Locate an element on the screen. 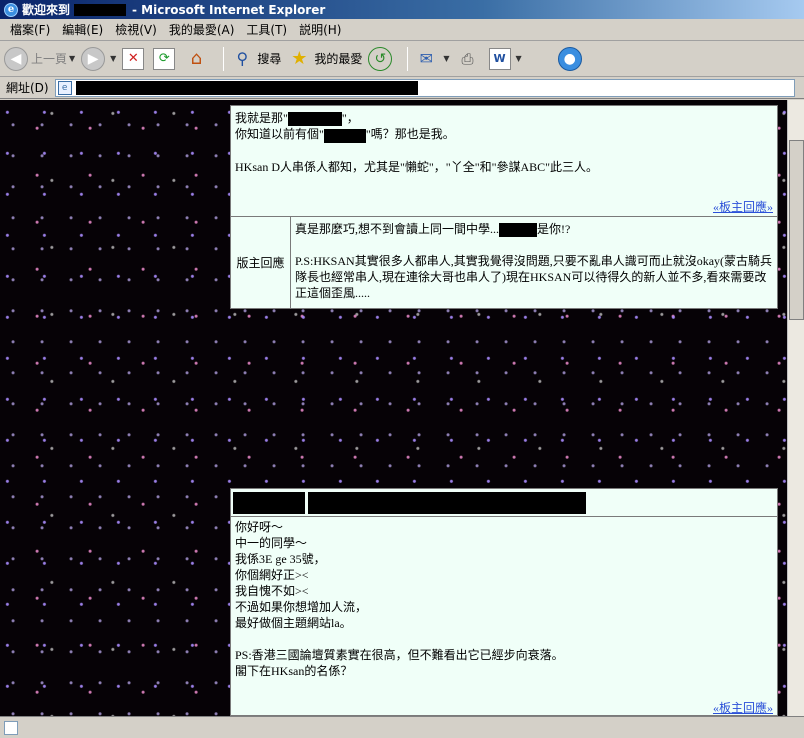 The height and width of the screenshot is (738, 804). search-icon: ⚲ is located at coordinates (242, 58).